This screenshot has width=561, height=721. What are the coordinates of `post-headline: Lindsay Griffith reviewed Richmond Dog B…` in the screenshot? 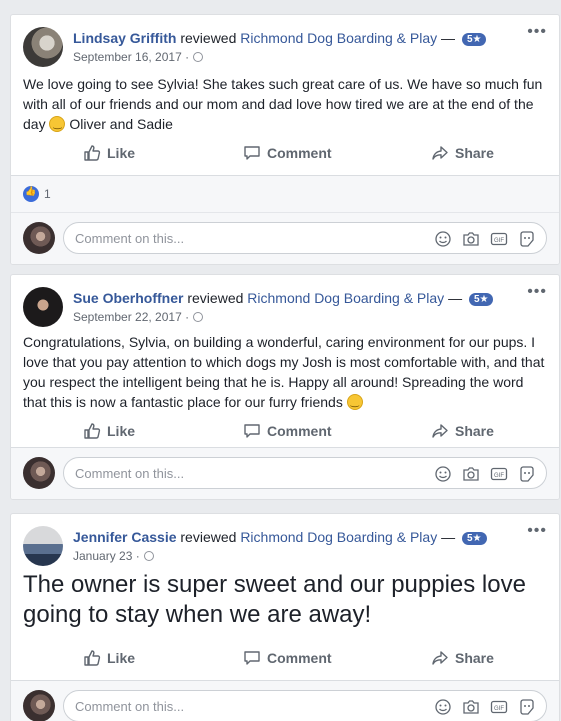 It's located at (280, 38).